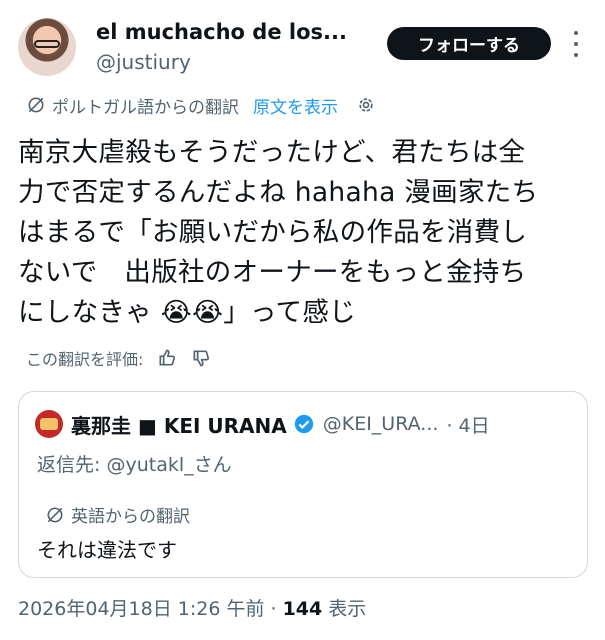 The height and width of the screenshot is (640, 605). What do you see at coordinates (130, 517) in the screenshot?
I see `quoted-translation-label: 英語からの翻訳` at bounding box center [130, 517].